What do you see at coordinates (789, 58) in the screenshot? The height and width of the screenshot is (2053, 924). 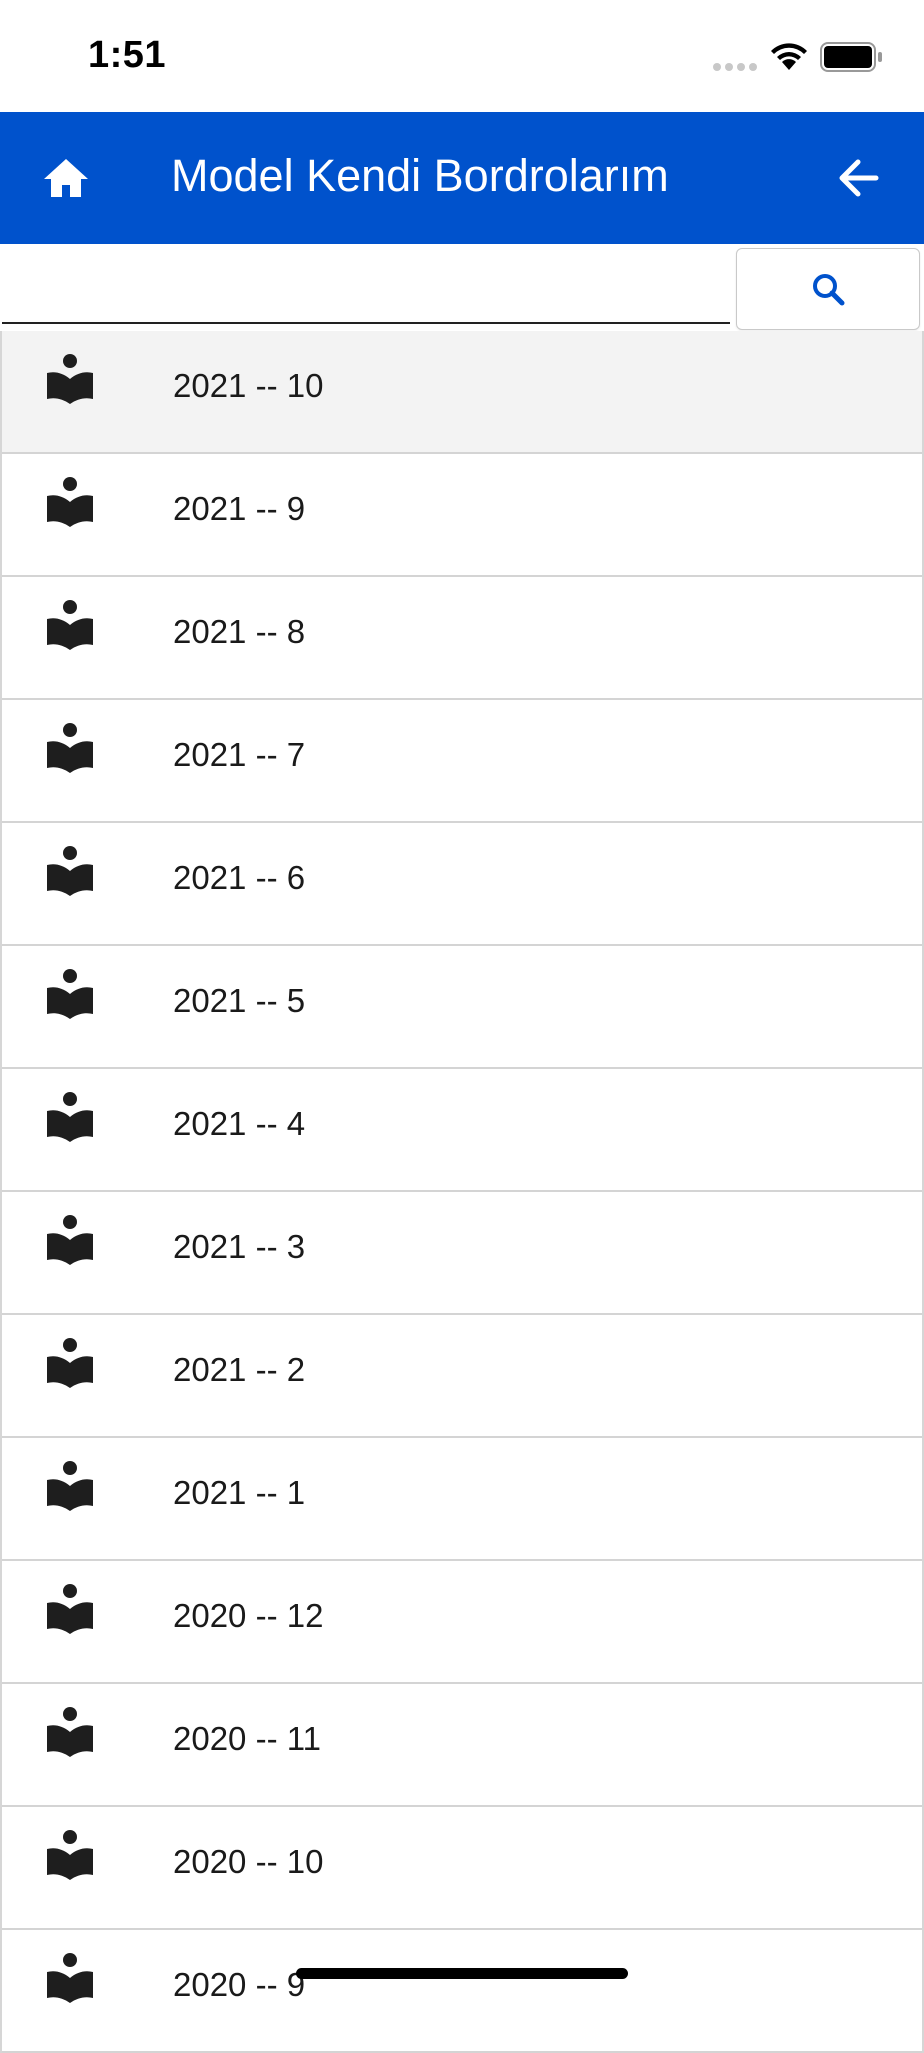 I see `wifi-icon` at bounding box center [789, 58].